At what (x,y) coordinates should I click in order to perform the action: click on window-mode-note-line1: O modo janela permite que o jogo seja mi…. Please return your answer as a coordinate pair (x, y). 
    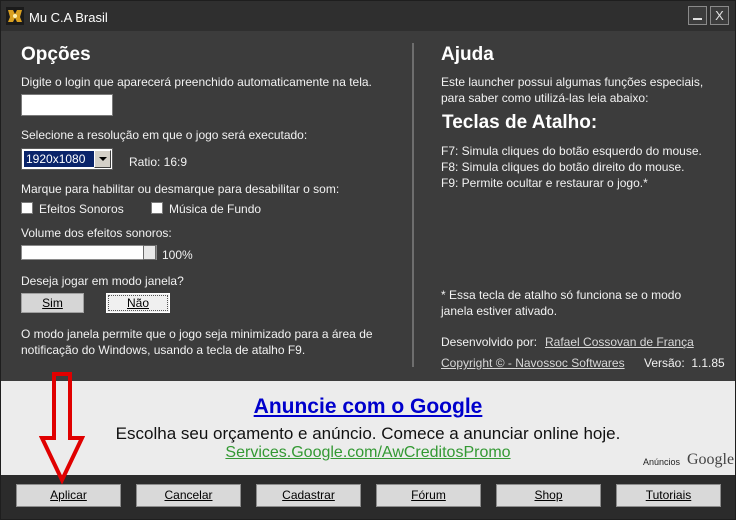
    Looking at the image, I should click on (197, 334).